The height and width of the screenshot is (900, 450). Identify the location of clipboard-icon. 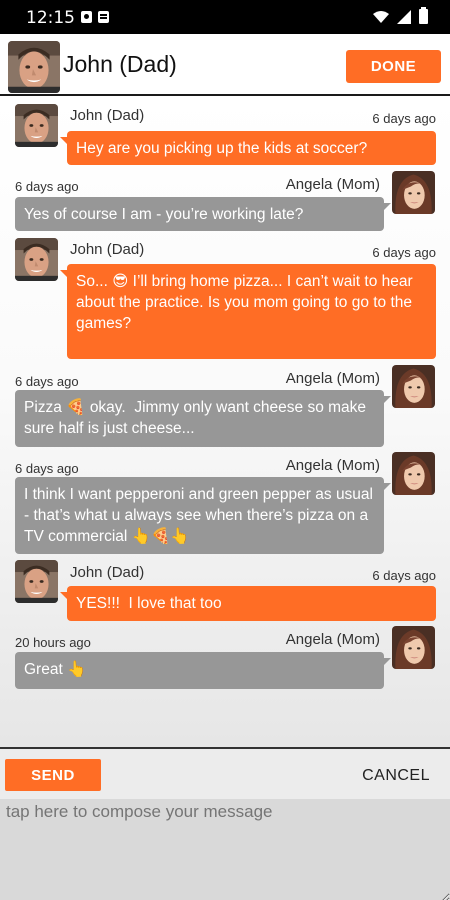
(103, 17).